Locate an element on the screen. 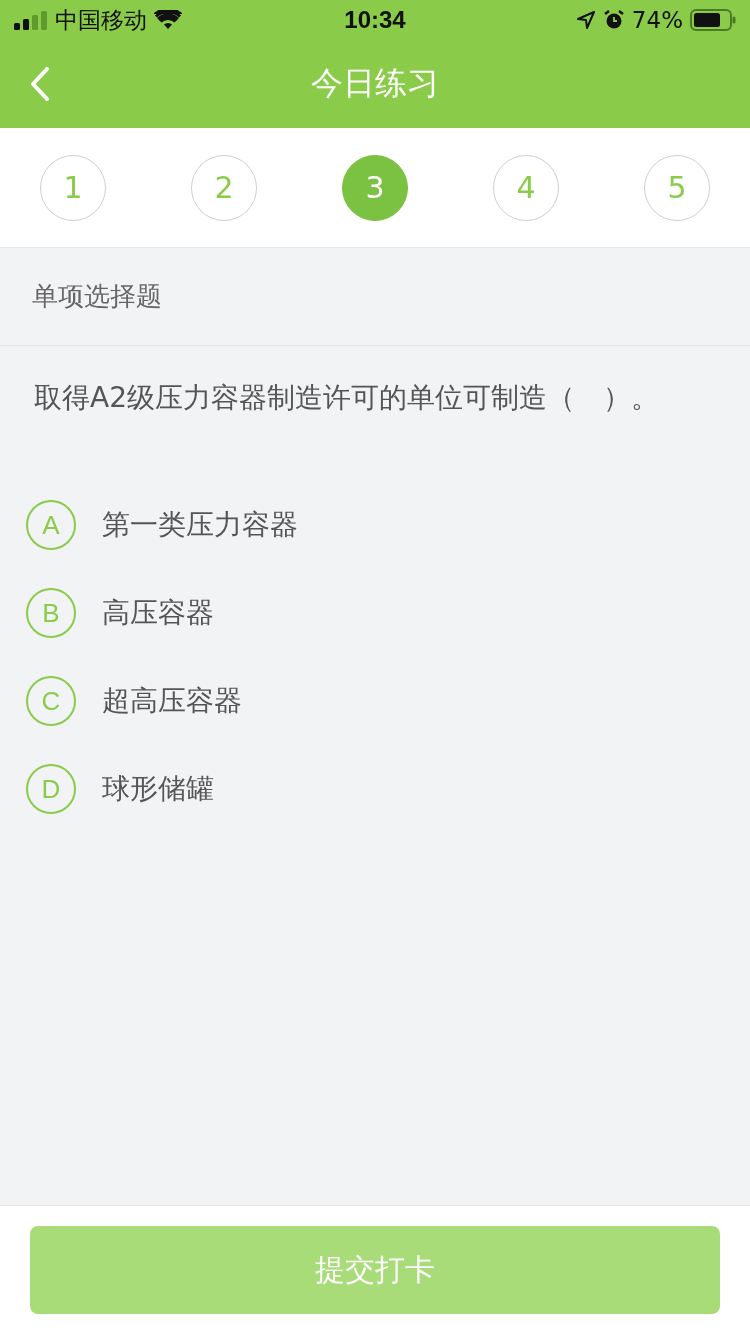 This screenshot has height=1334, width=750. question-text: 取得A2级压力容器制造许可的单位可制造（ ）。 is located at coordinates (346, 398).